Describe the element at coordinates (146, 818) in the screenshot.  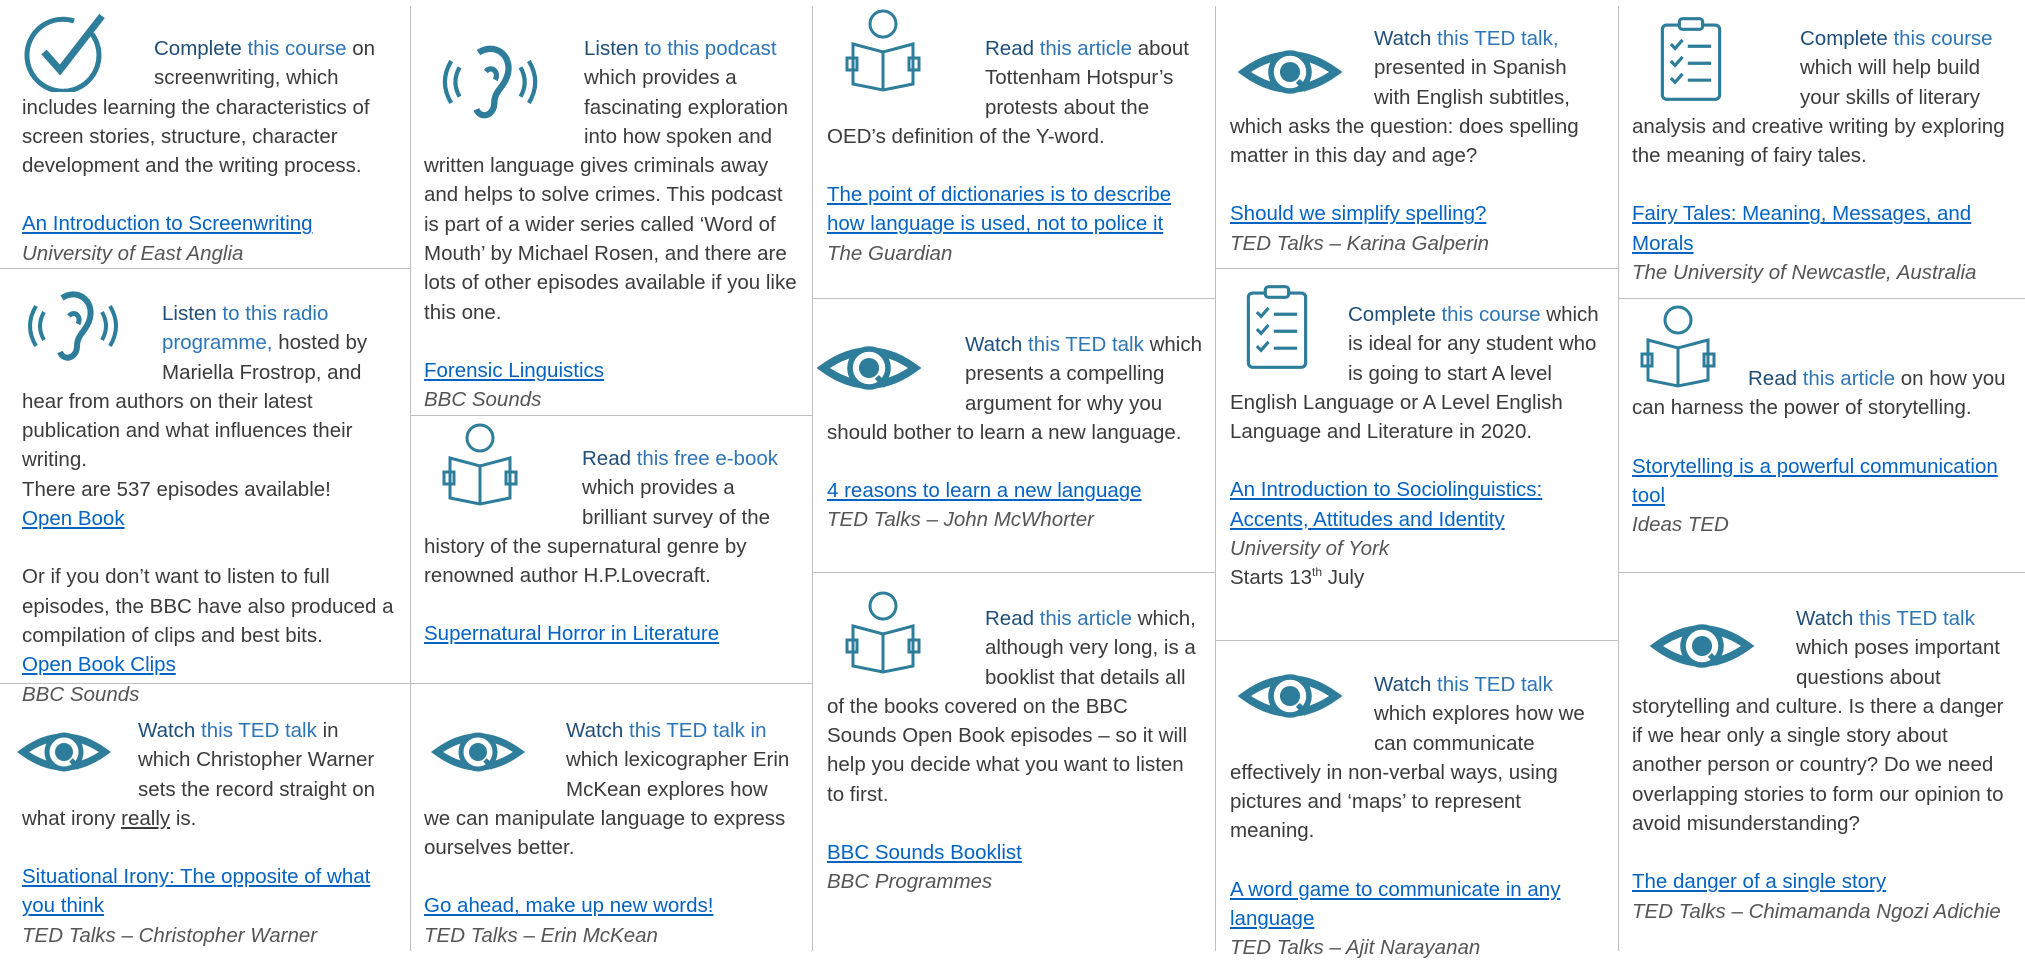
I see `card-body-underlined: really` at that location.